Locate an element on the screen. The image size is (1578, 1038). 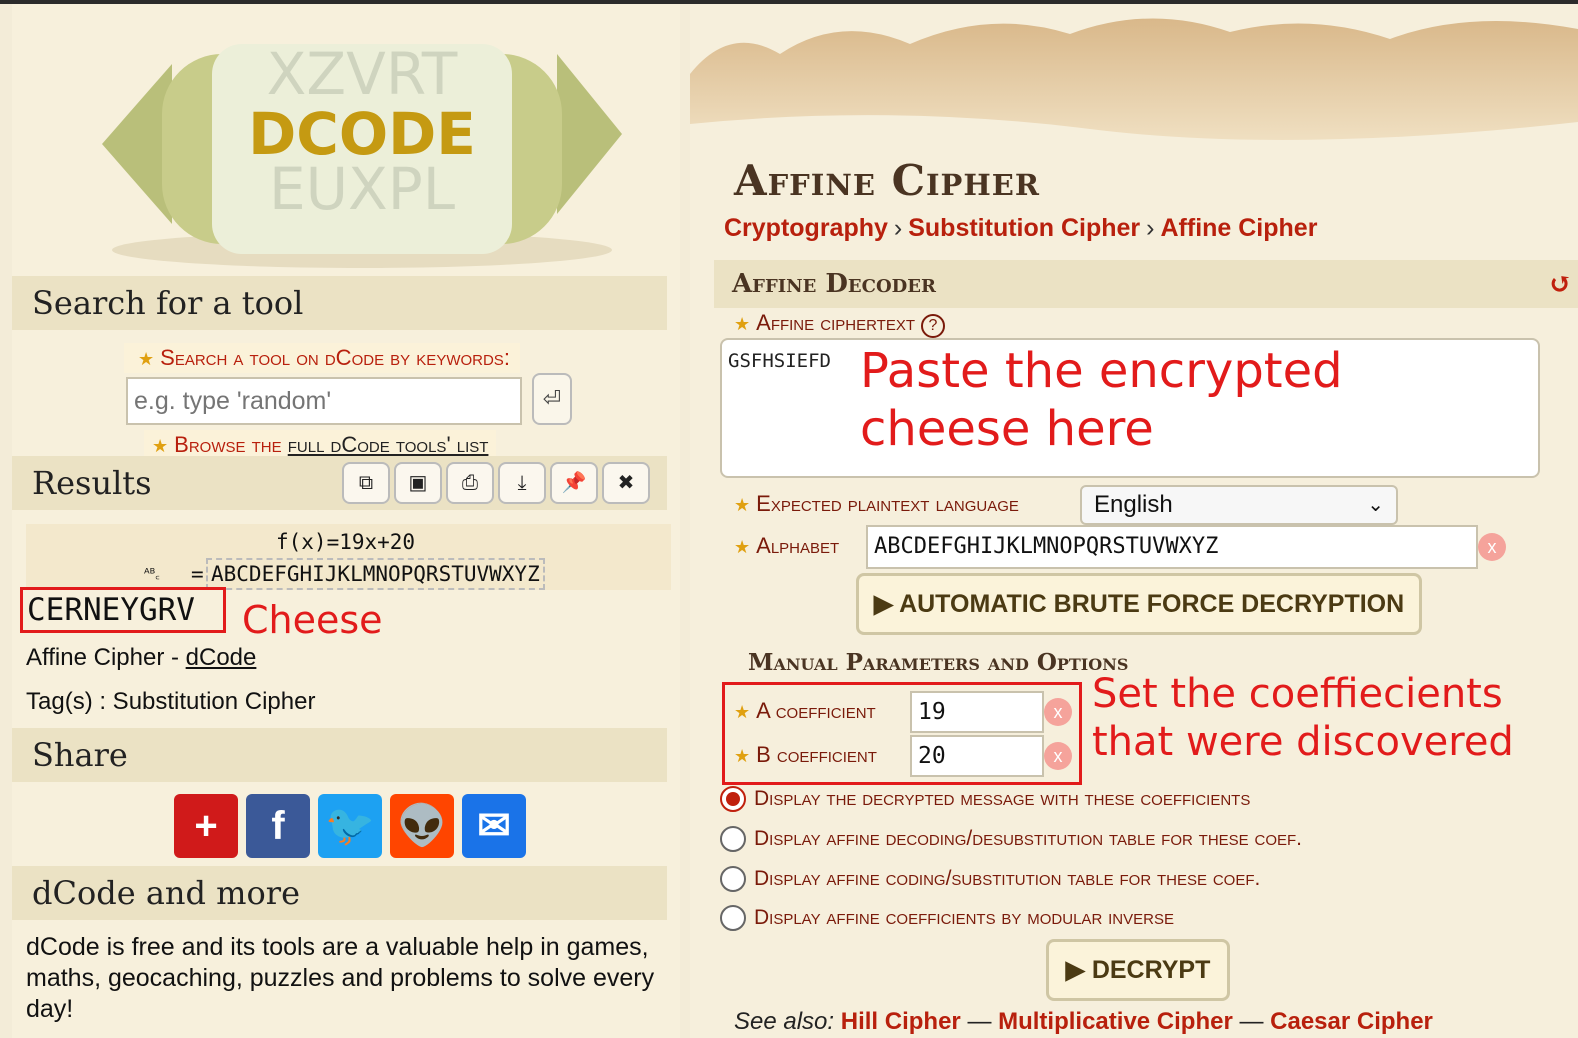
b-coefficient-input: 20 is located at coordinates (977, 756).